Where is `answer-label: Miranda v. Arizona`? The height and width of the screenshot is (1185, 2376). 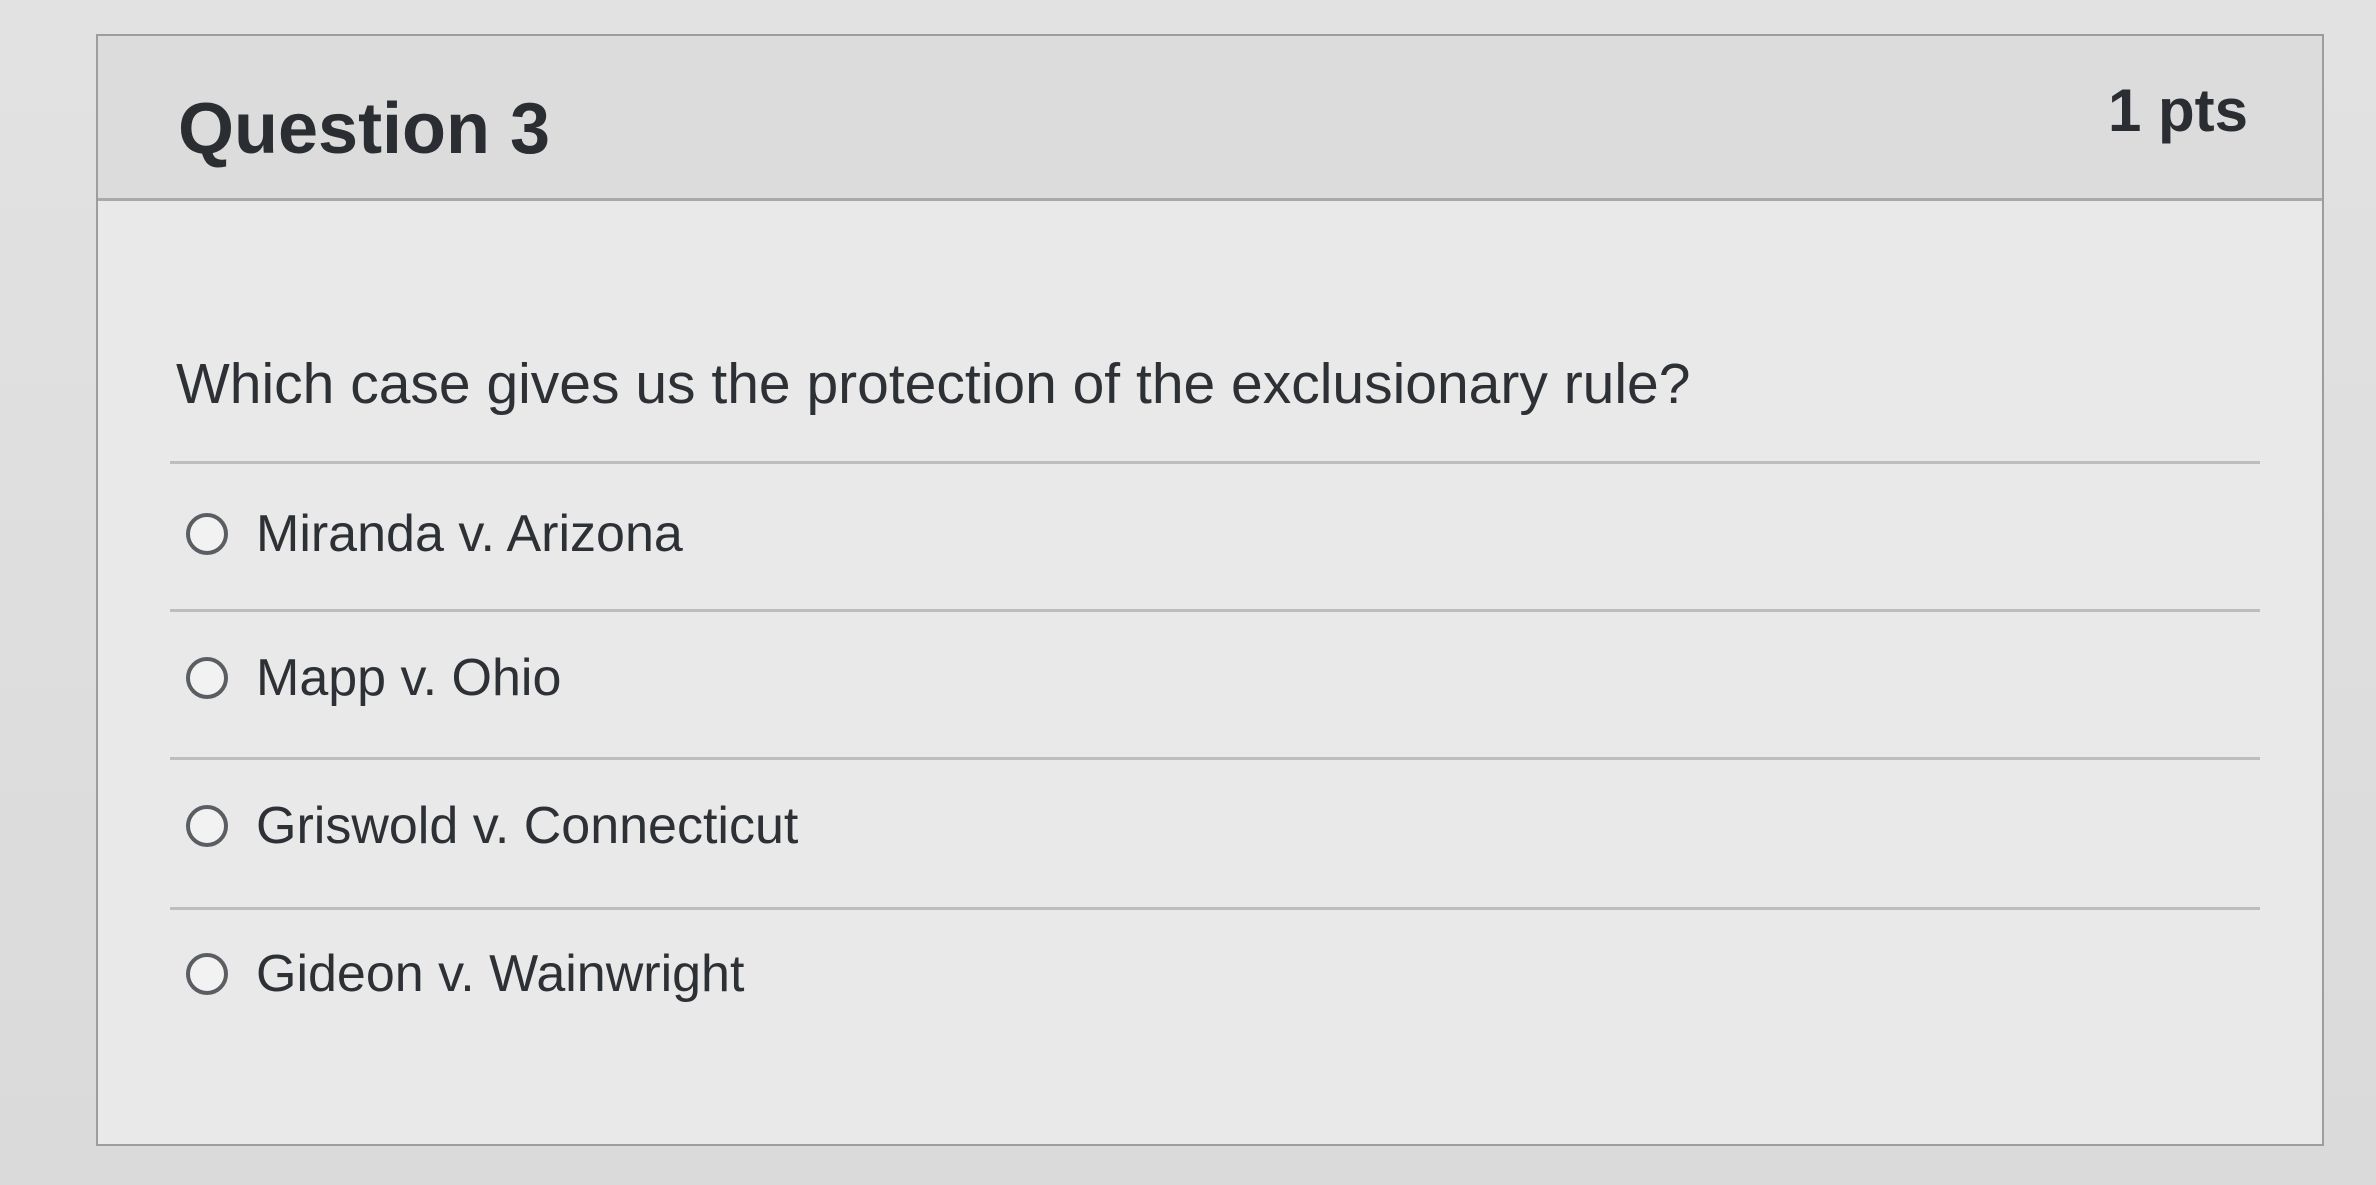 answer-label: Miranda v. Arizona is located at coordinates (469, 534).